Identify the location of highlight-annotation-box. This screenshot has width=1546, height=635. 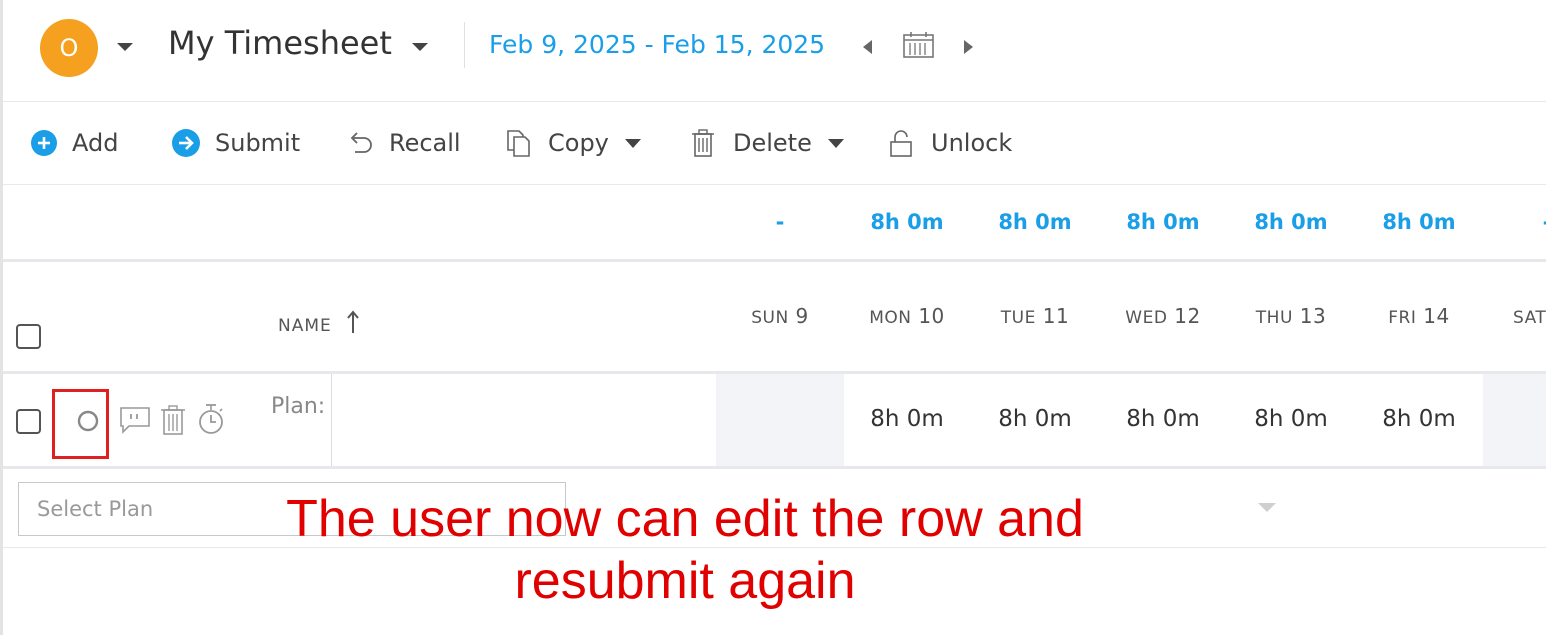
(80, 424).